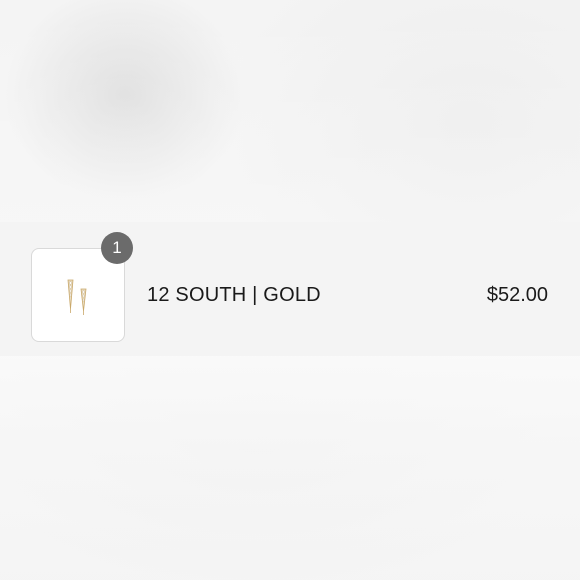  What do you see at coordinates (234, 295) in the screenshot?
I see `product-name: 12 SOUTH | GOLD` at bounding box center [234, 295].